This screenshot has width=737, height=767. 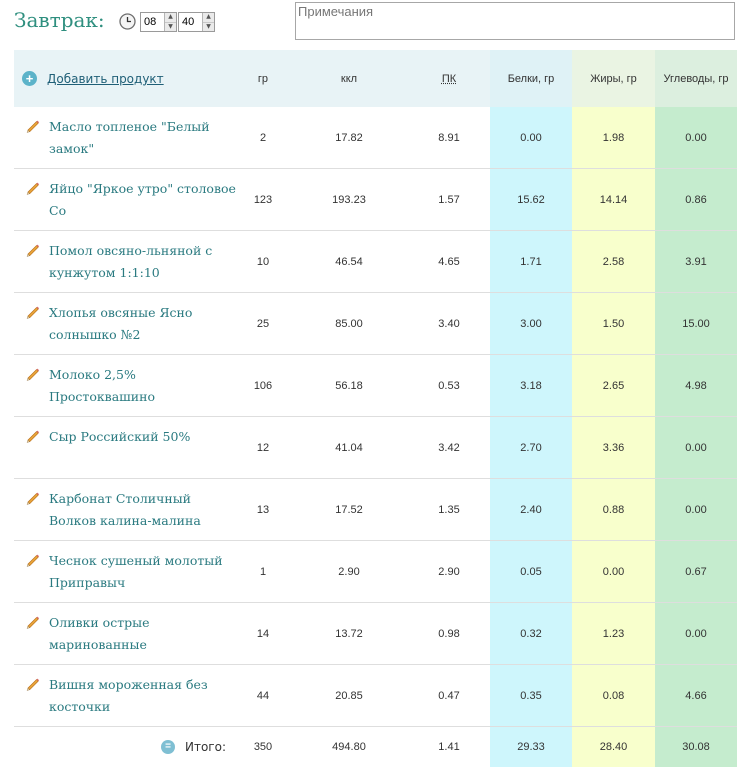 I want to click on plus-circle-icon: +, so click(x=29, y=78).